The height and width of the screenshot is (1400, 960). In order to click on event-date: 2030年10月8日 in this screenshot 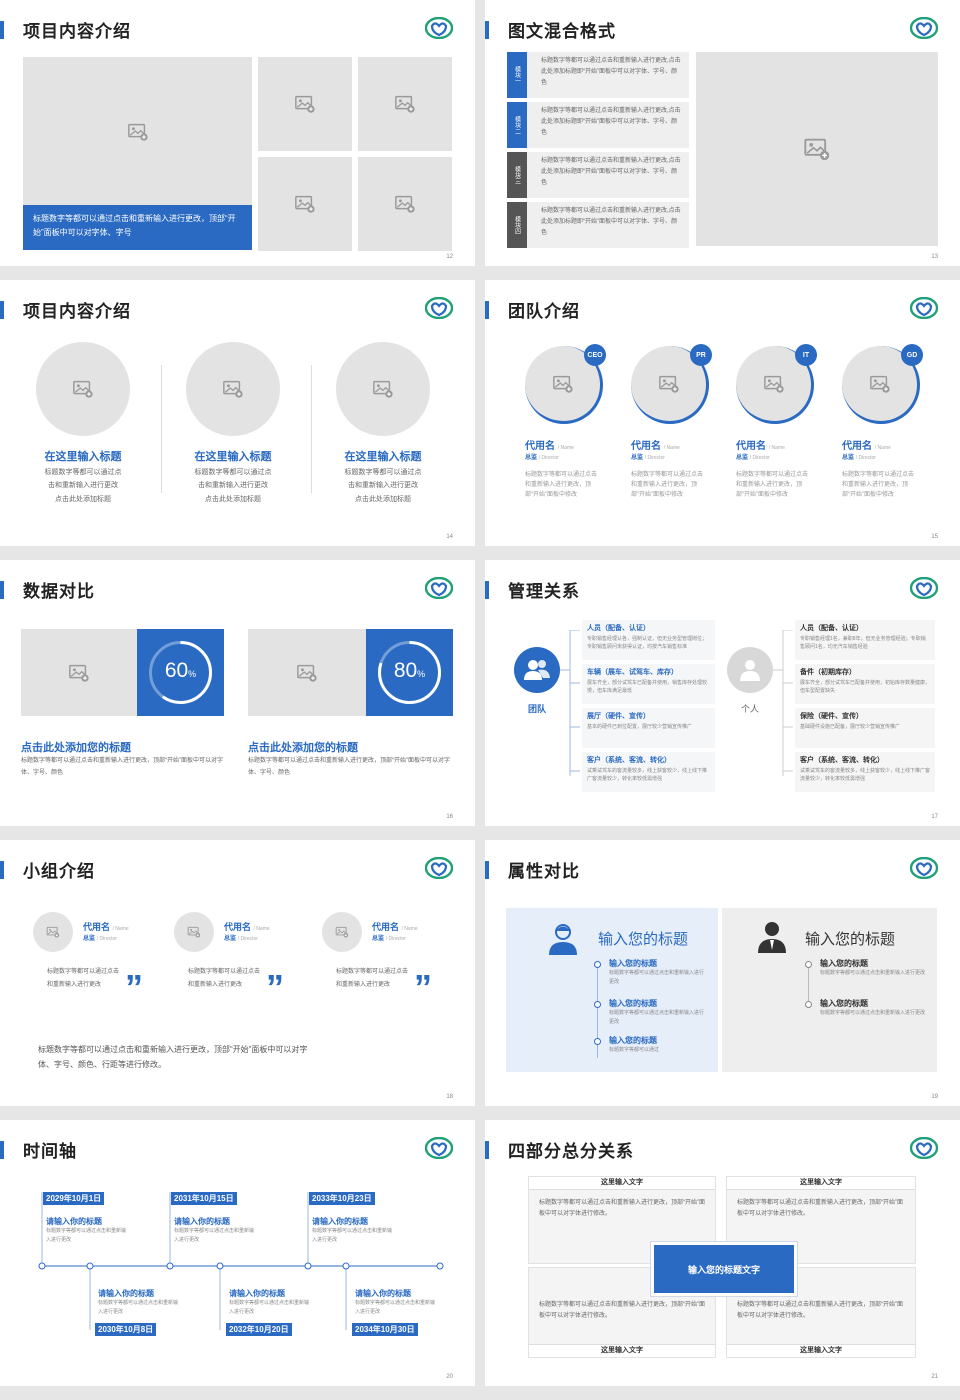, I will do `click(126, 1329)`.